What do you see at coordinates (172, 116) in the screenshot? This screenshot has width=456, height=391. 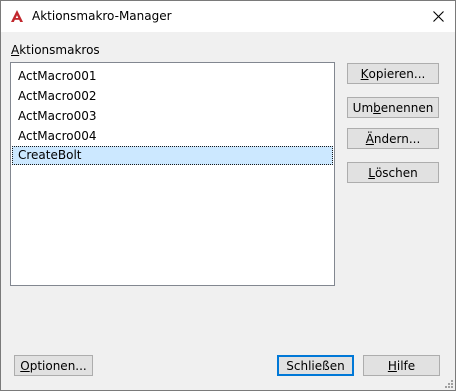 I see `list-item: ActMacro003` at bounding box center [172, 116].